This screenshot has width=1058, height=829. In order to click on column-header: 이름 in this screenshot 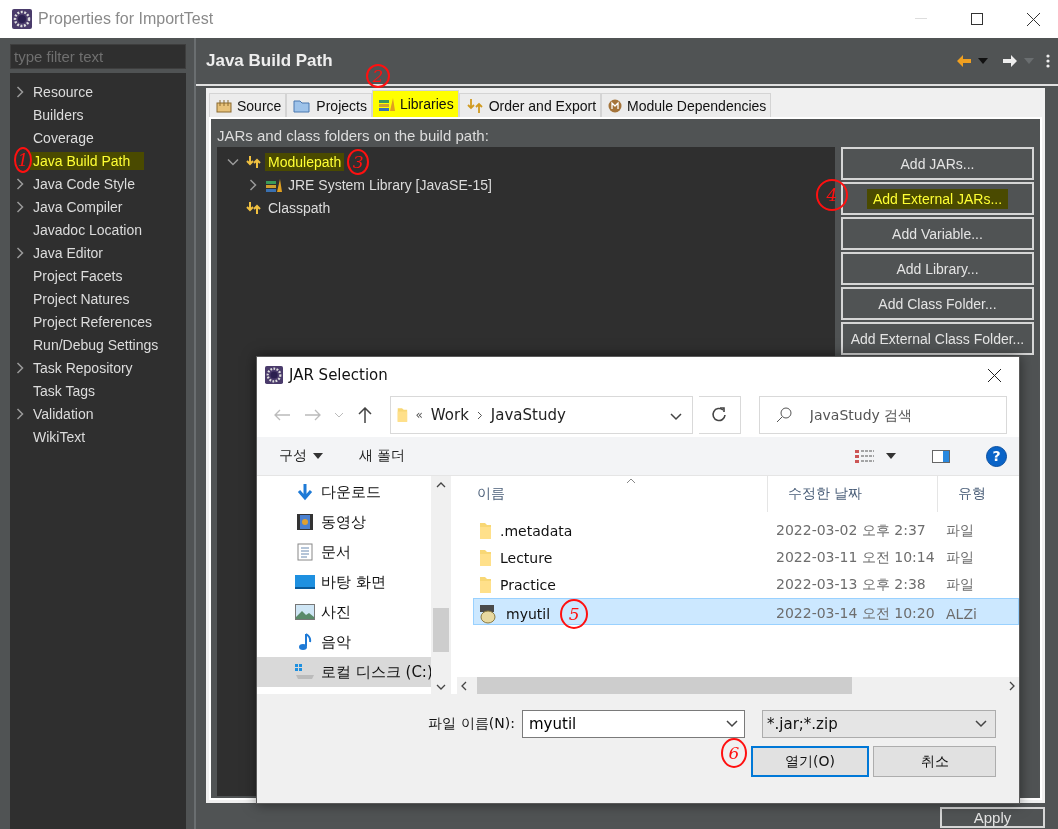, I will do `click(612, 494)`.